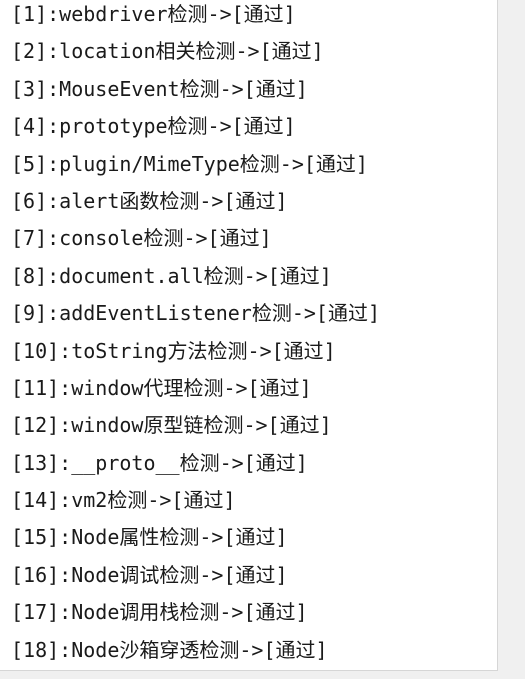  I want to click on result-line-8: [8]:document.all检测->[通过], so click(171, 275).